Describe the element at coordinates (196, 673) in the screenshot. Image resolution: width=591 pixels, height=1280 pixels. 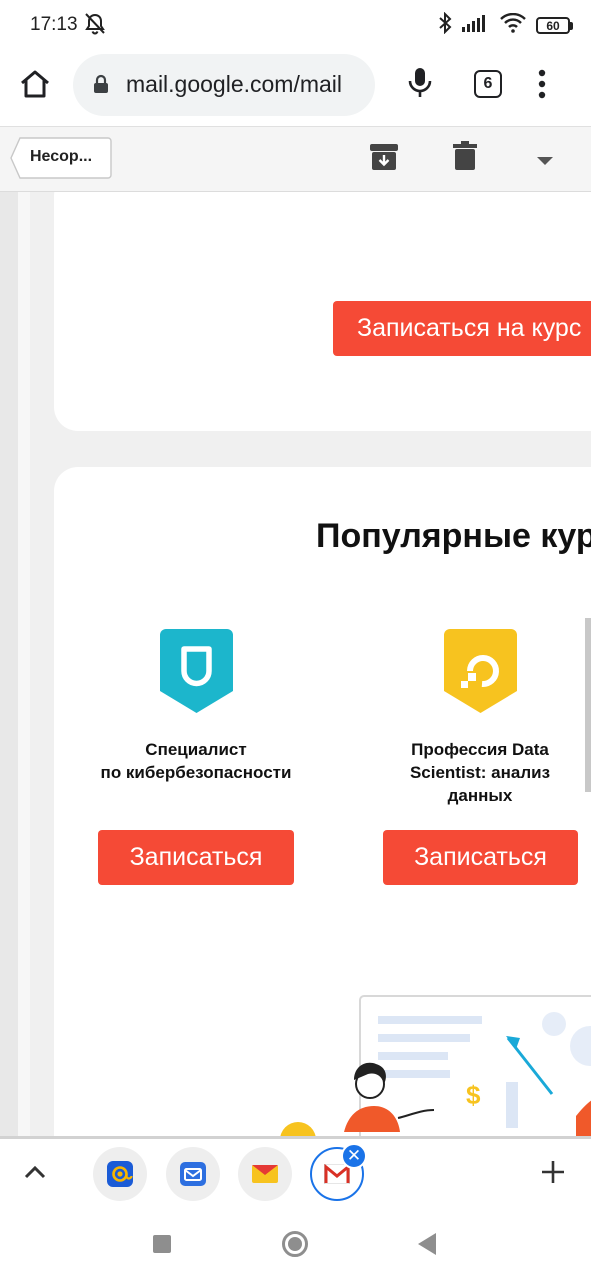
I see `shield-d-icon` at that location.